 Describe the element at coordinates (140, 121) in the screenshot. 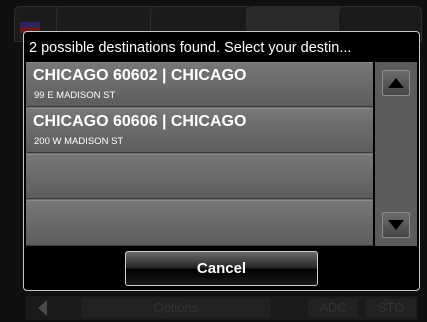

I see `result-title: CHICAGO 60606 | CHICAGO` at that location.